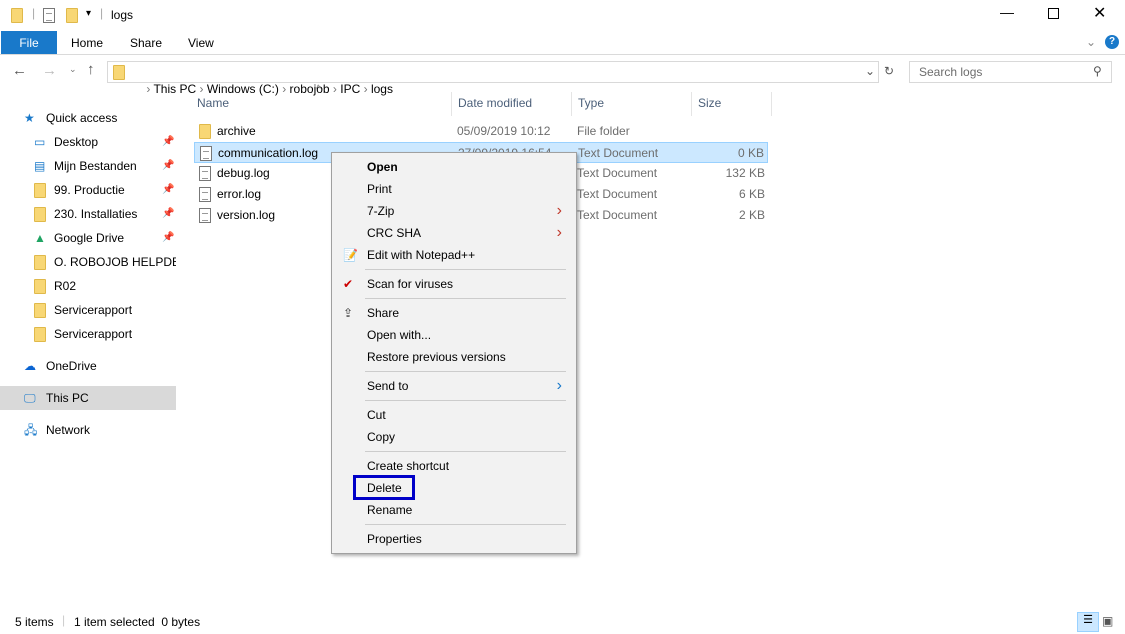 The width and height of the screenshot is (1125, 634). What do you see at coordinates (454, 357) in the screenshot?
I see `menu-item-restore-previous-versions: Restore previous versions` at bounding box center [454, 357].